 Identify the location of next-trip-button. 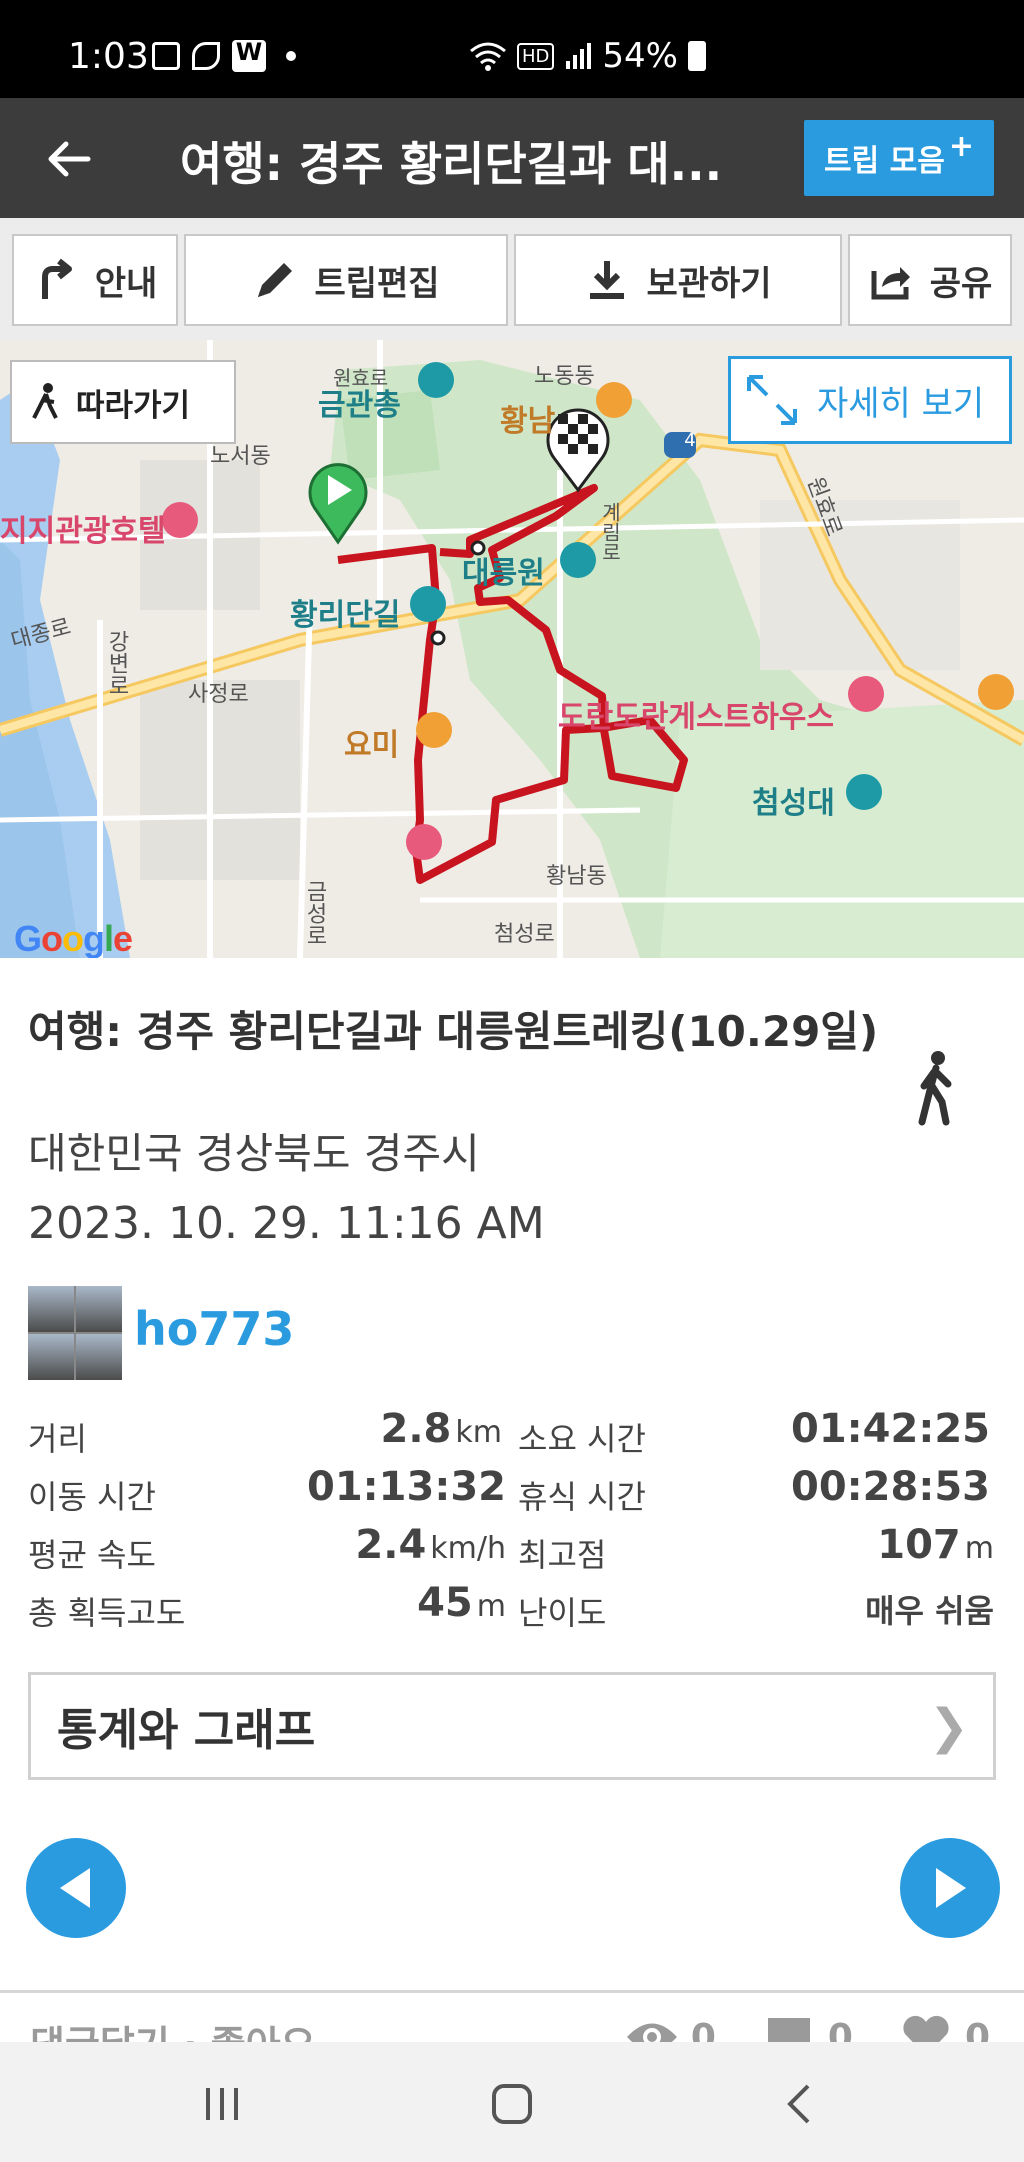
(950, 1888).